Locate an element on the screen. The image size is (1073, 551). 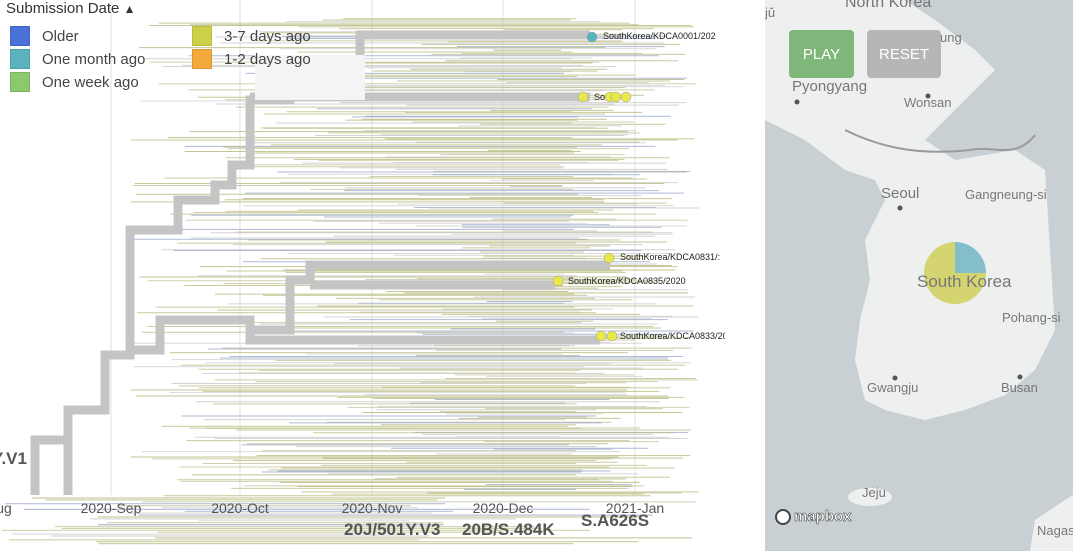
mapbox-icon is located at coordinates (783, 516).